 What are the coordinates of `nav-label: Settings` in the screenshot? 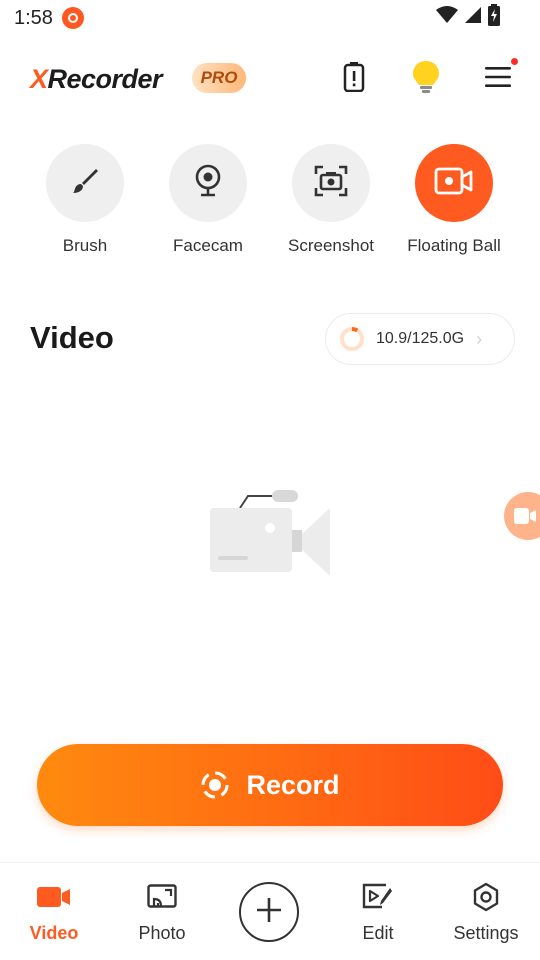 It's located at (486, 933).